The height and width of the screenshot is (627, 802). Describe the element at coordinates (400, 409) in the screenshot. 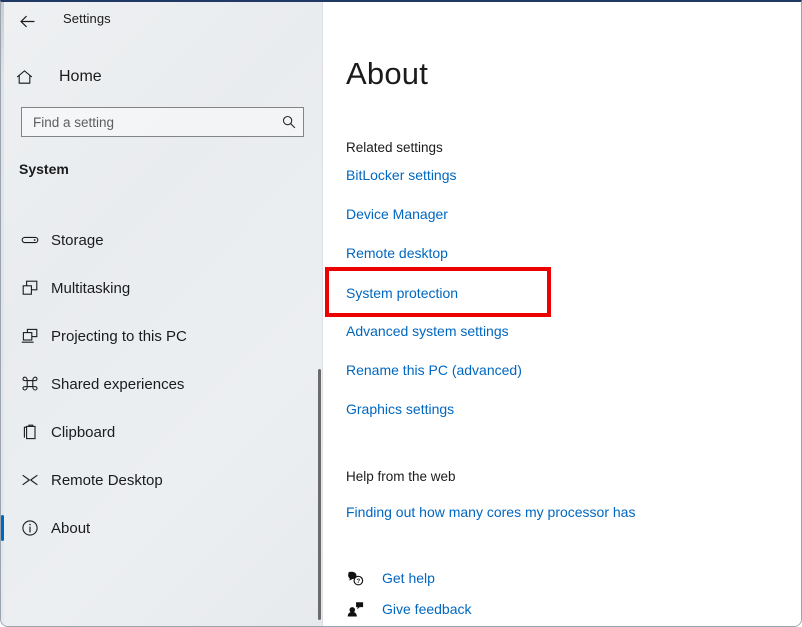

I see `link-graphics-settings: Graphics settings` at that location.